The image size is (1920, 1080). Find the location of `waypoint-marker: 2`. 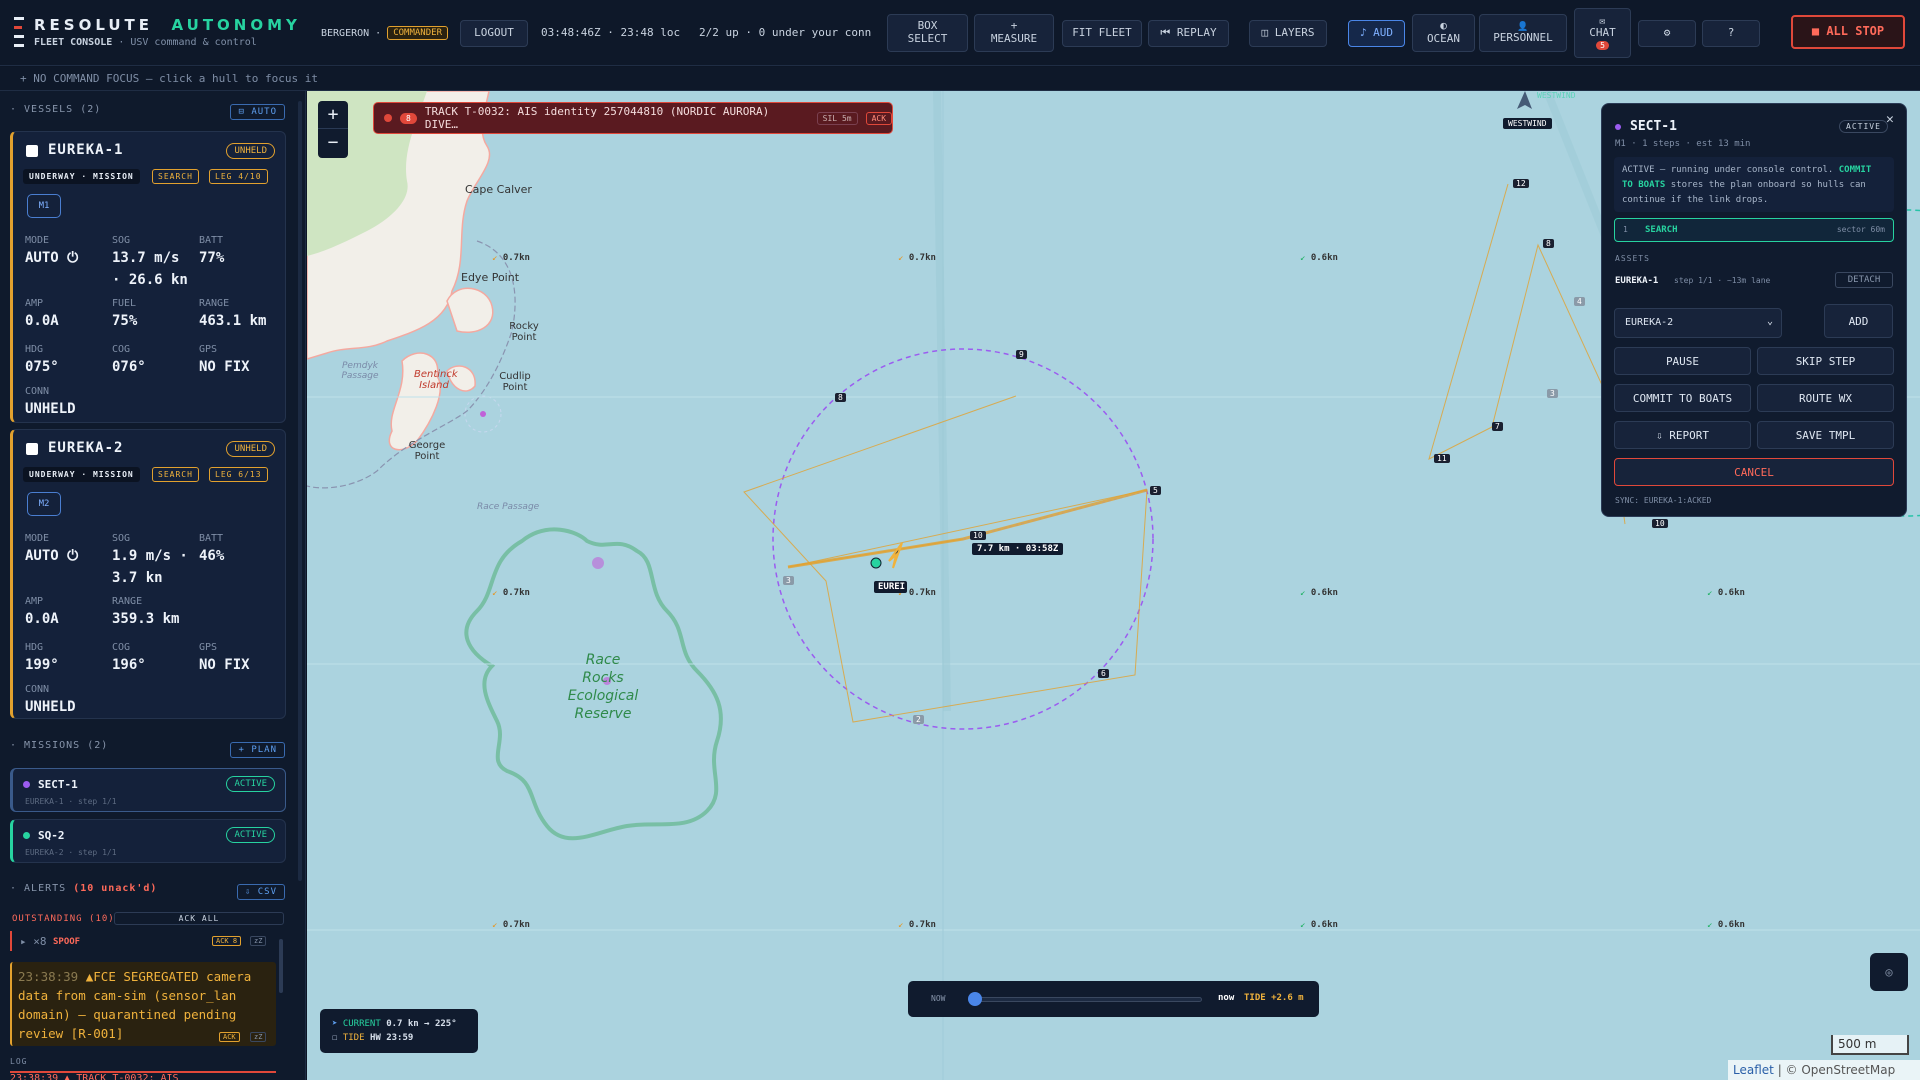

waypoint-marker: 2 is located at coordinates (918, 719).